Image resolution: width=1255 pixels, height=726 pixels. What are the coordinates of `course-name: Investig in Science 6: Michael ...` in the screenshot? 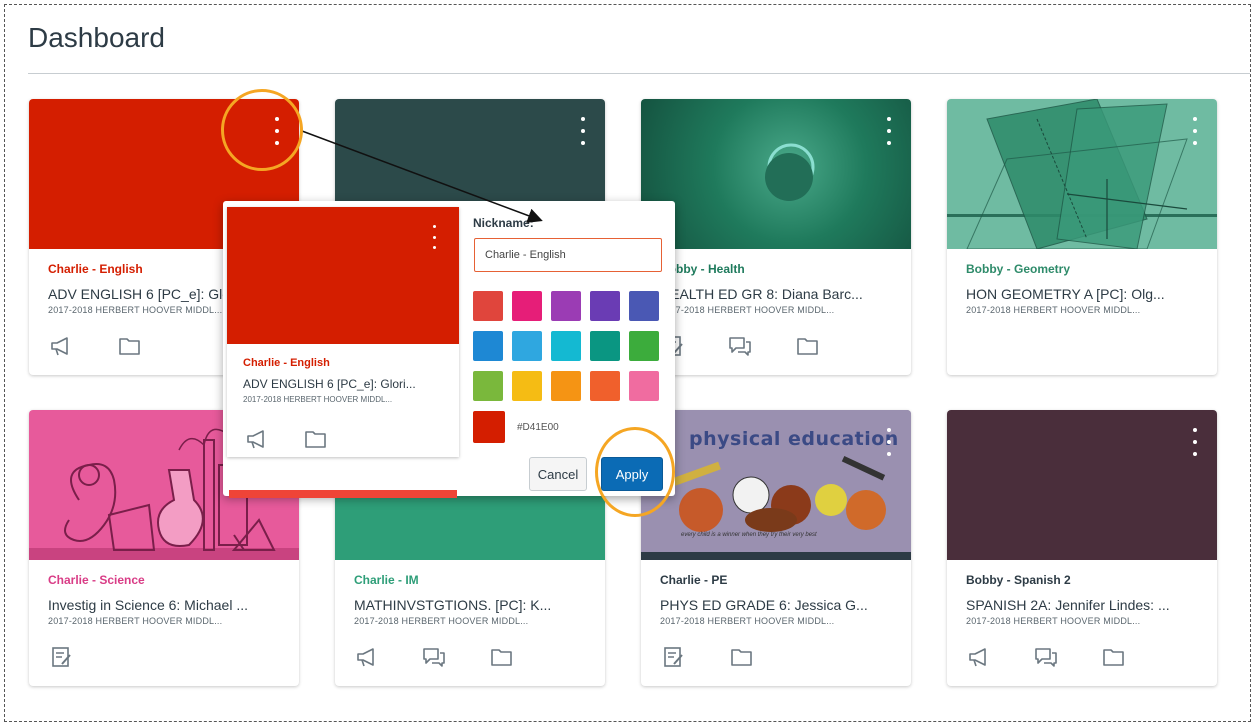 It's located at (148, 605).